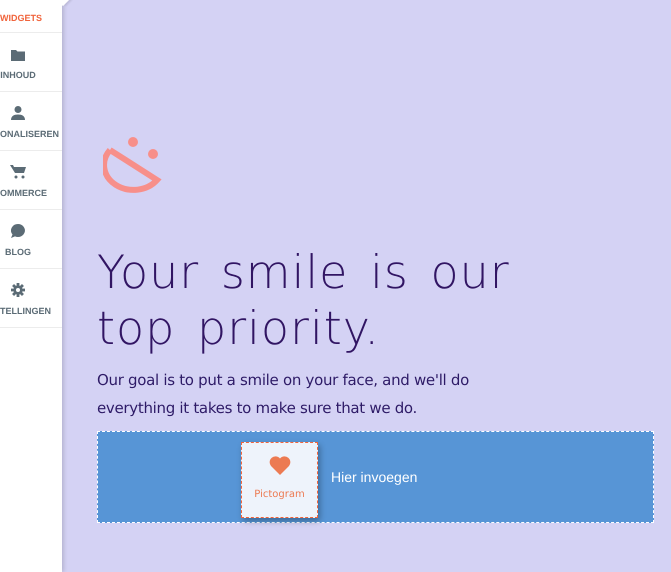  What do you see at coordinates (283, 394) in the screenshot?
I see `hero-text: Our goal is to put a smile on your face, and we'll do everything it takes to make sure that we do.` at bounding box center [283, 394].